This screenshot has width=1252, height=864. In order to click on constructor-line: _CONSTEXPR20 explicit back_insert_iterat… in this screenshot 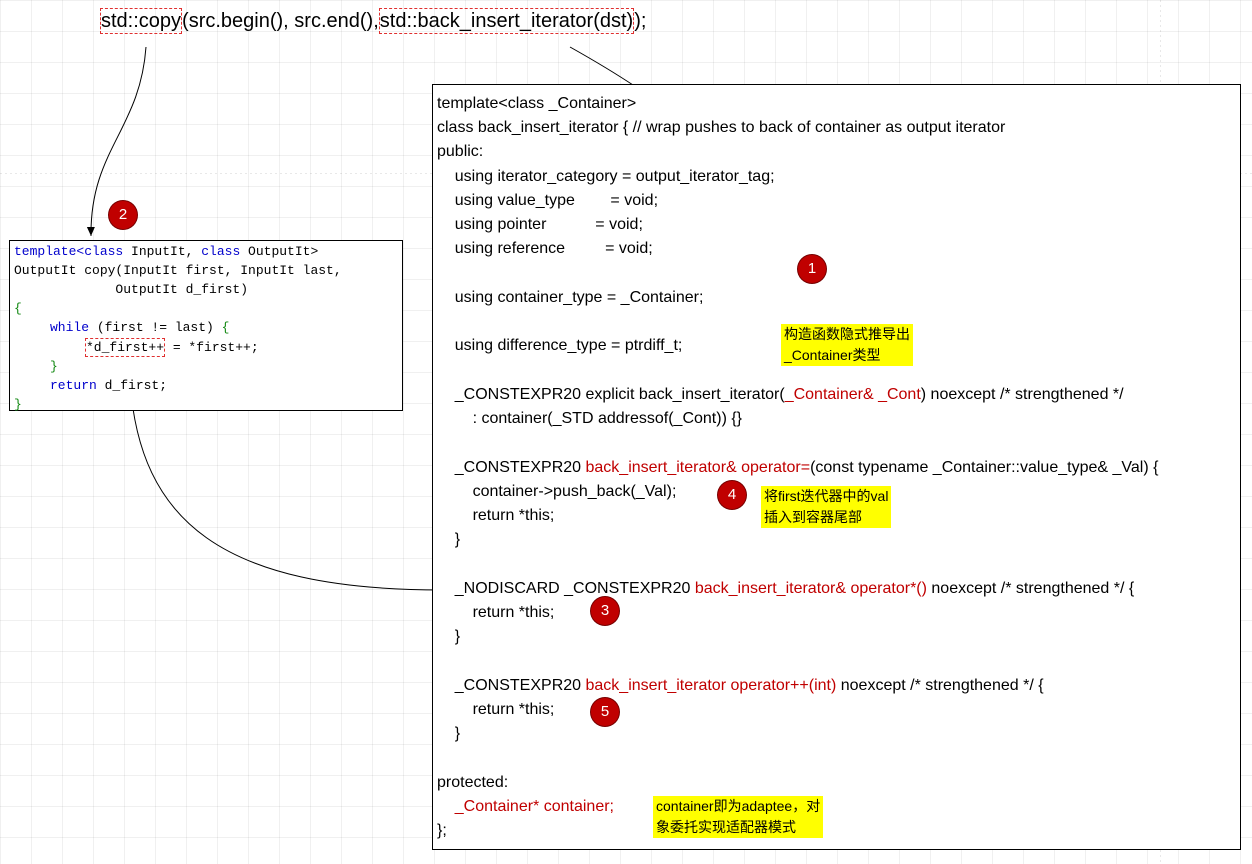, I will do `click(780, 394)`.